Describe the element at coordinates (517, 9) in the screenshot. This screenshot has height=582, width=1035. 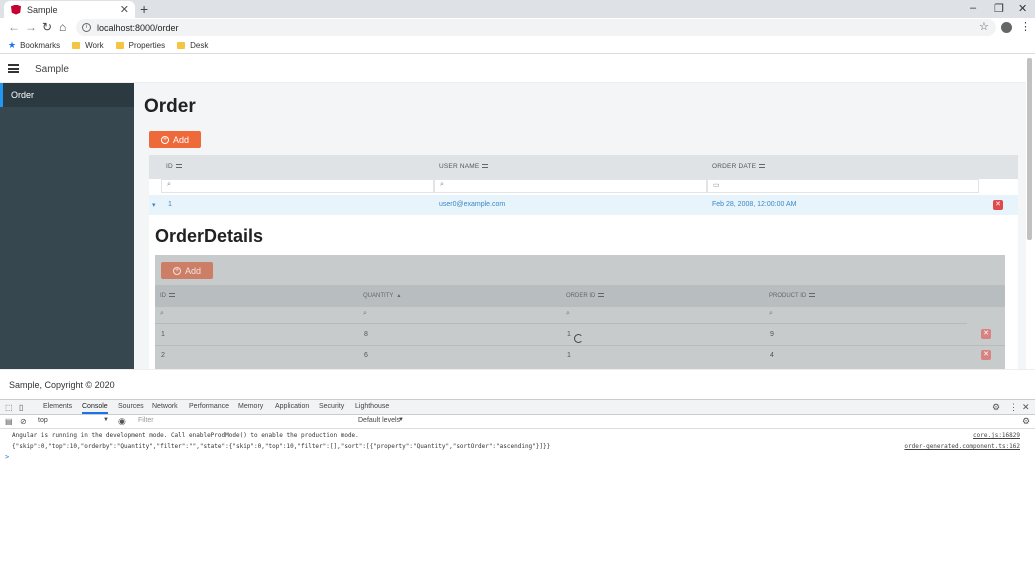
I see `tab-strip: Sample ✕ + – ❐ ✕` at that location.